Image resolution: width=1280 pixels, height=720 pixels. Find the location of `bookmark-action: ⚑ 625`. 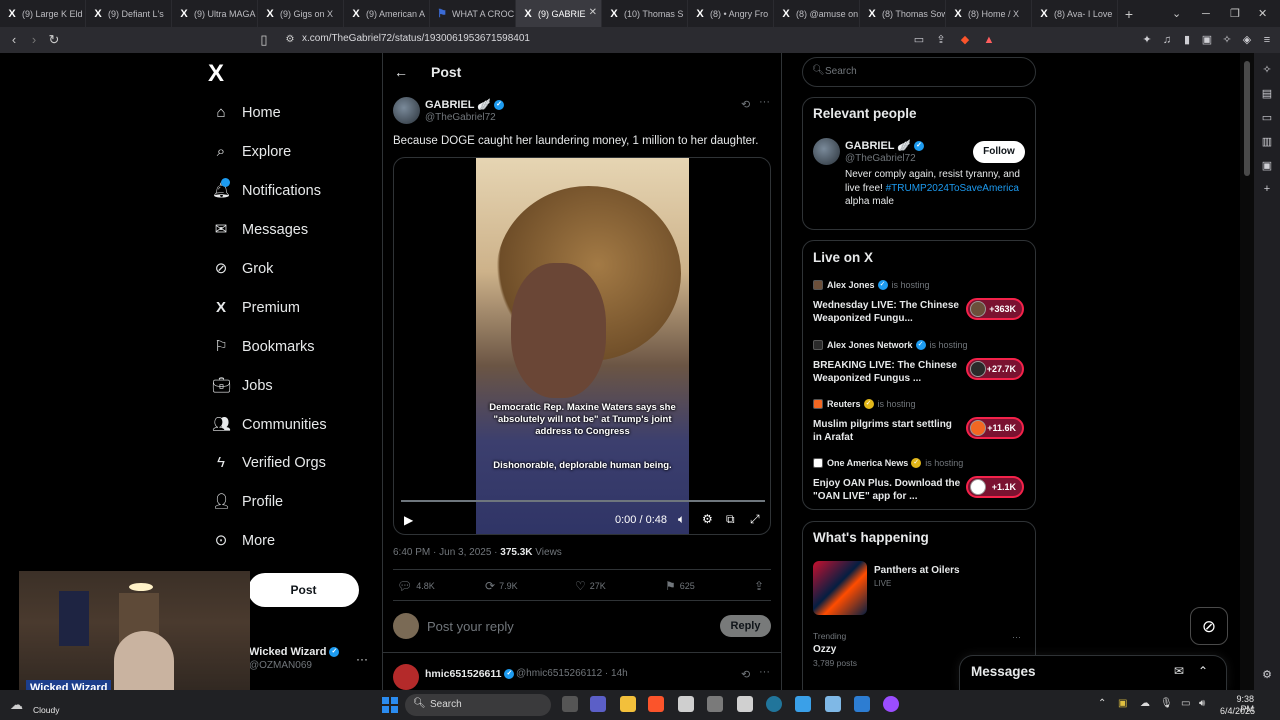

bookmark-action: ⚑ 625 is located at coordinates (680, 586).